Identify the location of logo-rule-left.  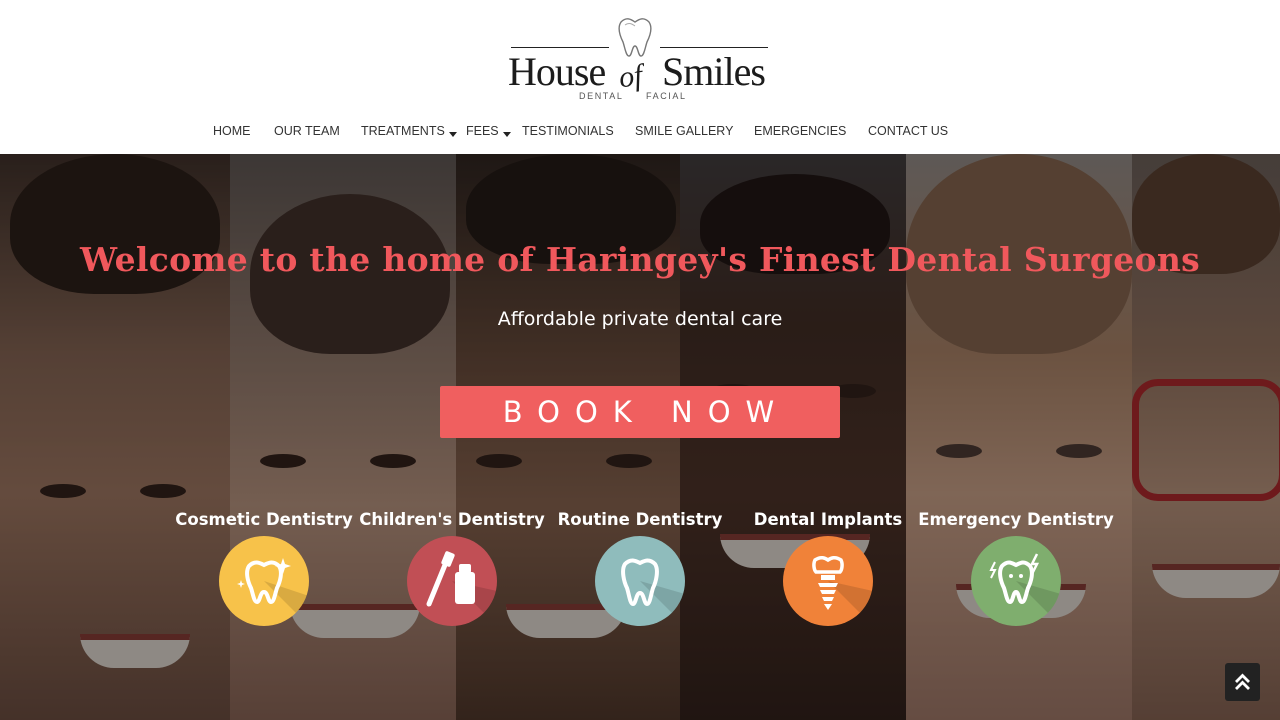
(560, 47).